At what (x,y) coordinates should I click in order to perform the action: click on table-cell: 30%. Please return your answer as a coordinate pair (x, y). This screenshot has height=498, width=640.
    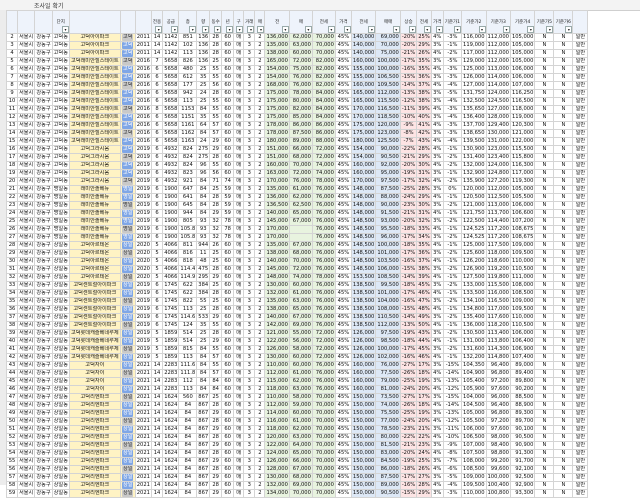
    Looking at the image, I should click on (424, 205).